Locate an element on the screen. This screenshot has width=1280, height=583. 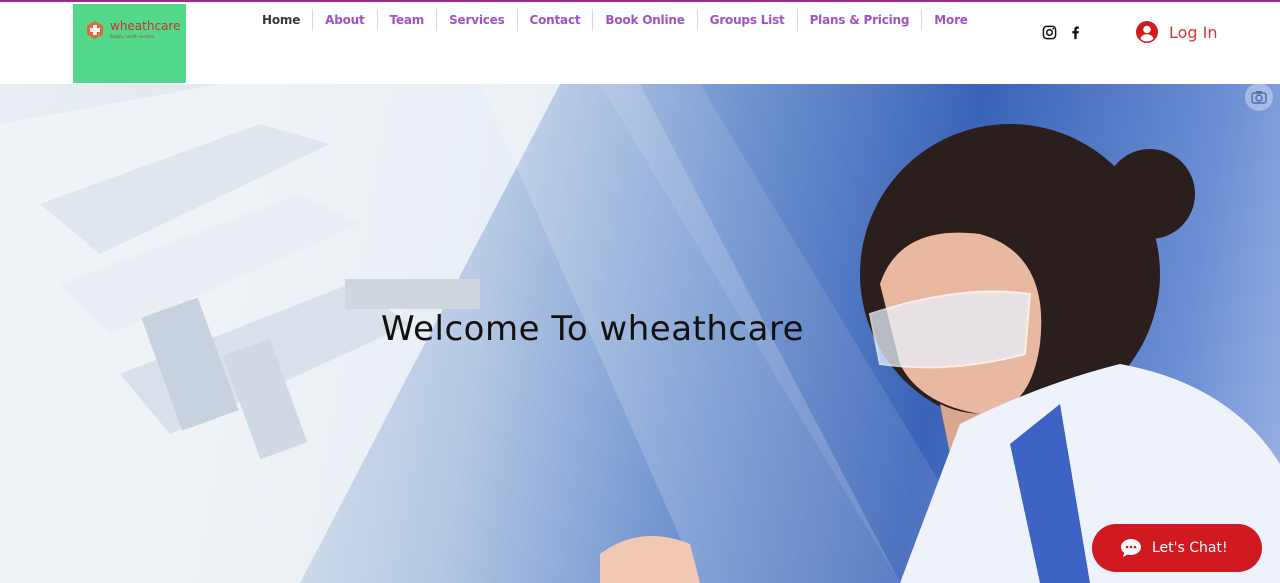
nav-item-services: Services is located at coordinates (476, 20).